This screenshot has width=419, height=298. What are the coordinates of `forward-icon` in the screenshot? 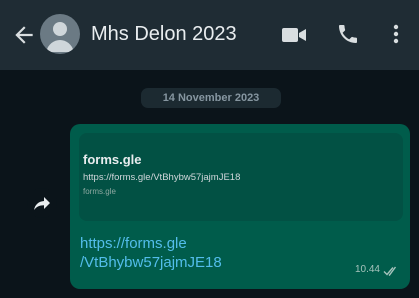 It's located at (42, 203).